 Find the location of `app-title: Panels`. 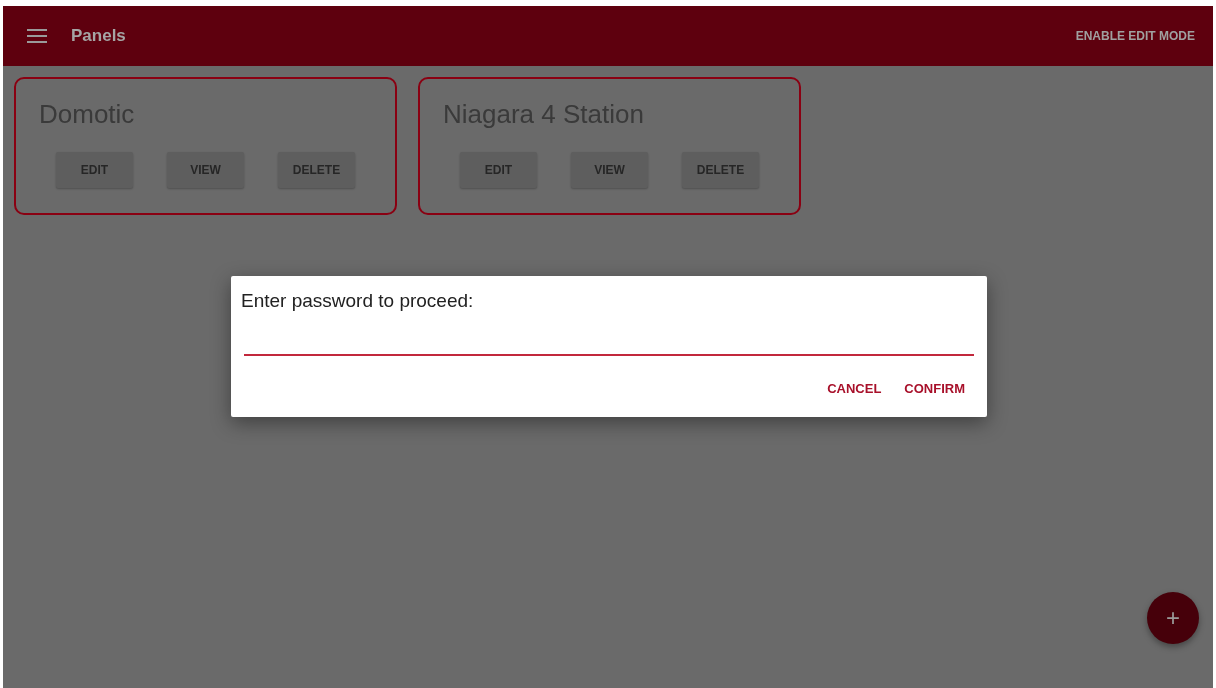

app-title: Panels is located at coordinates (98, 36).